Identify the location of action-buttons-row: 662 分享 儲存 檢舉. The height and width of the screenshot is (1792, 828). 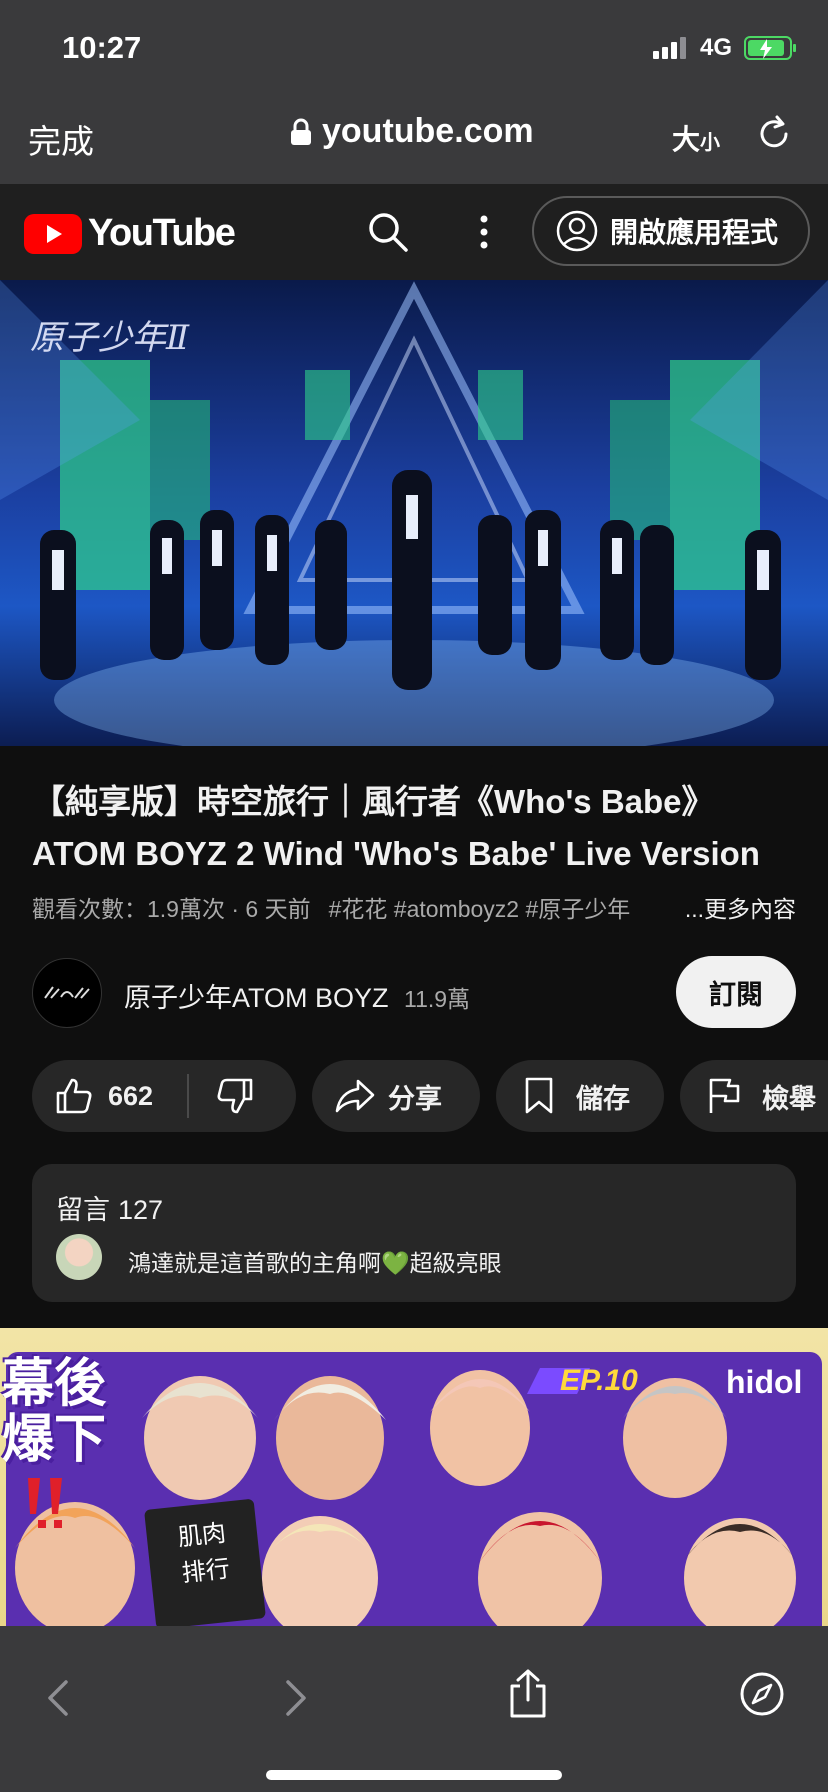
(430, 1096).